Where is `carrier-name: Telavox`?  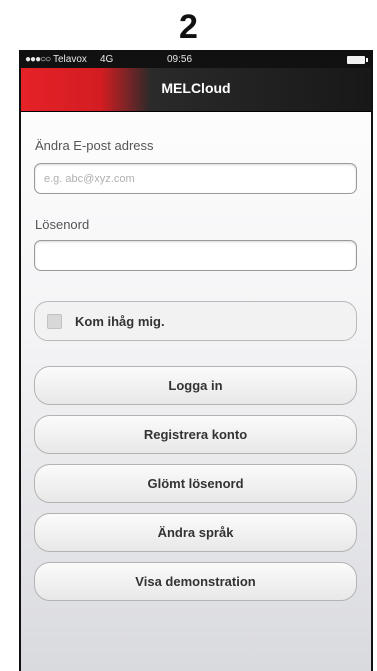
carrier-name: Telavox is located at coordinates (70, 59).